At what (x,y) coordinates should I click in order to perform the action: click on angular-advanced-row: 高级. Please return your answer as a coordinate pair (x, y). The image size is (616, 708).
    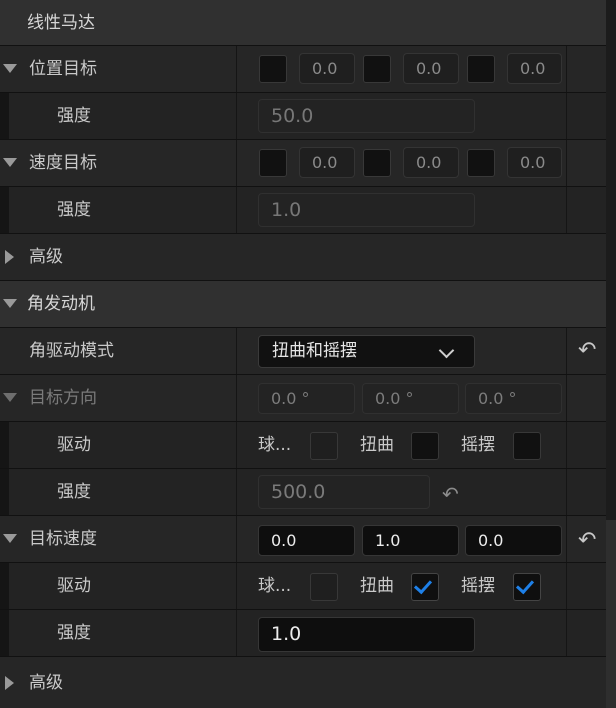
    Looking at the image, I should click on (303, 682).